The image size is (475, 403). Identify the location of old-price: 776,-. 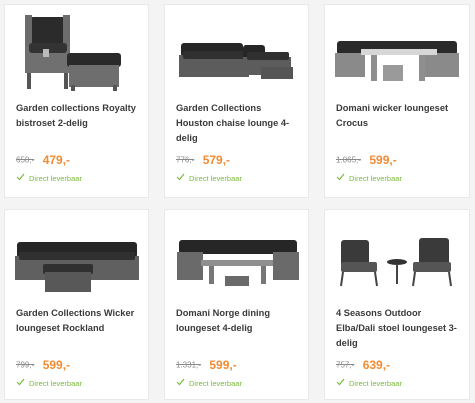
(185, 160).